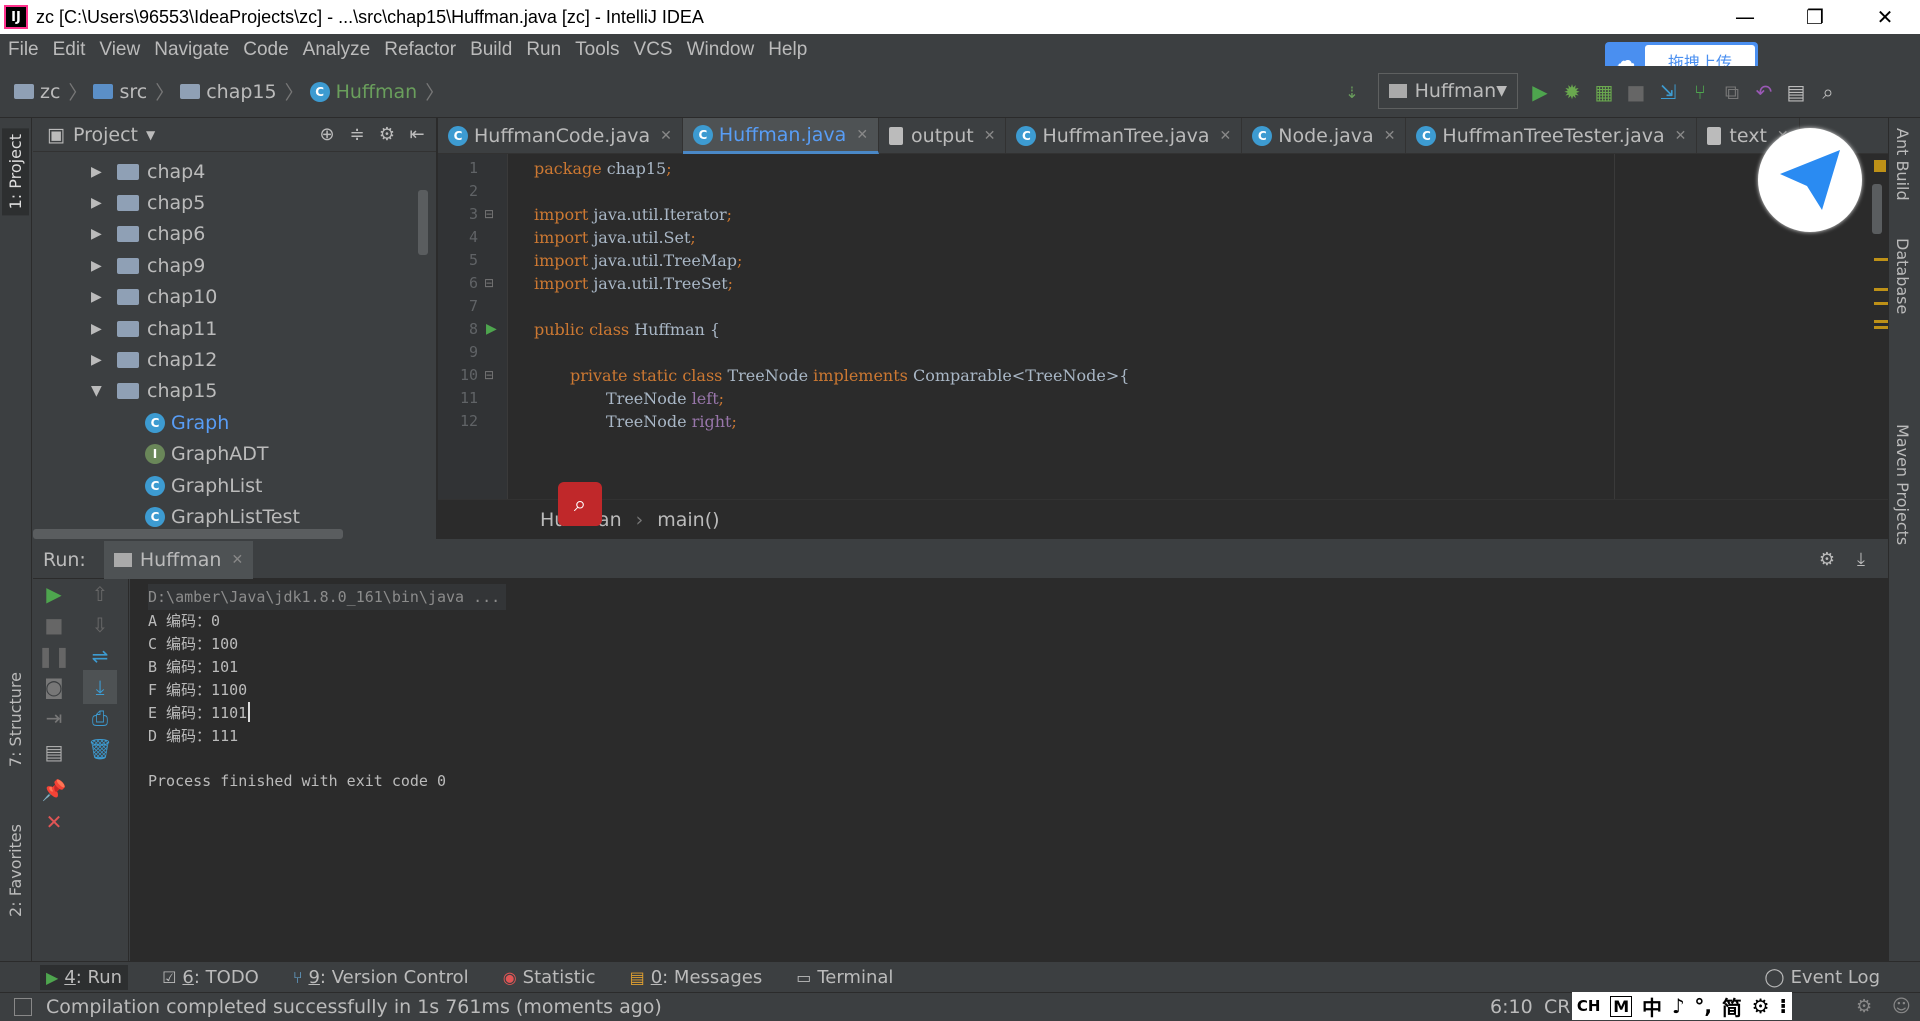 The image size is (1920, 1021). Describe the element at coordinates (1511, 1007) in the screenshot. I see `caret-position: 6:10` at that location.